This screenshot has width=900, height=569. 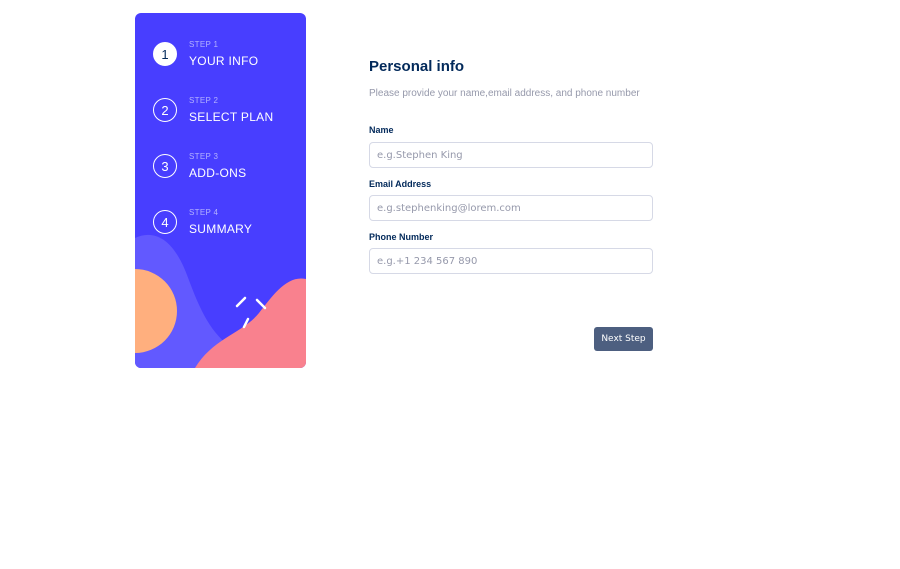 I want to click on step-1: 1 STEP 1 YOUR INFO, so click(x=205, y=54).